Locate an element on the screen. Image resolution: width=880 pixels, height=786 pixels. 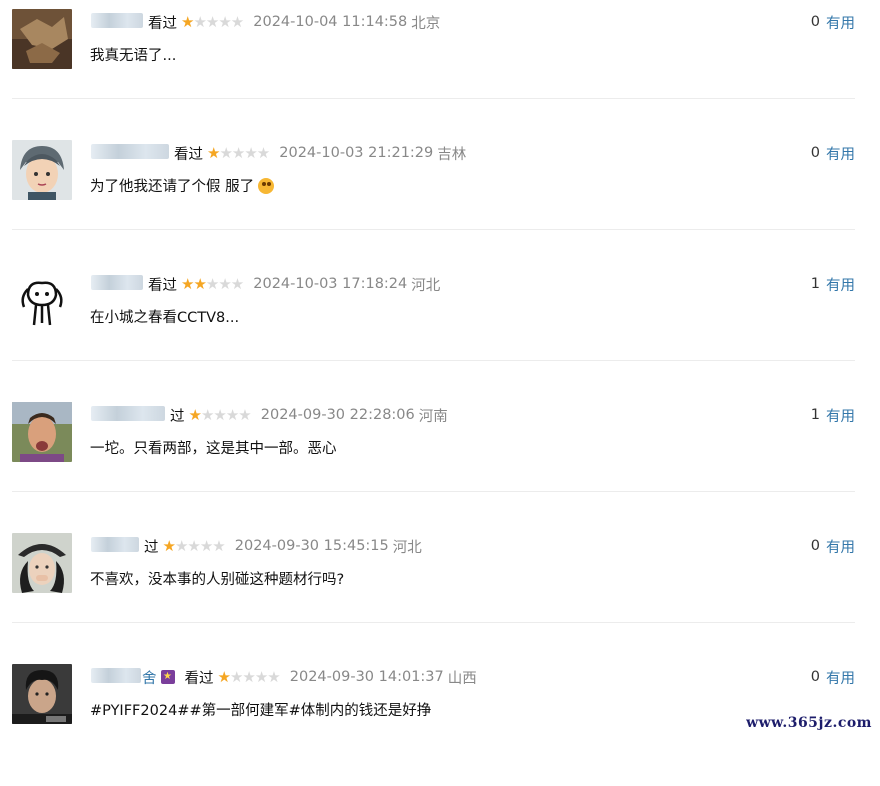
comment-body: 为了他我还请了个假 服了 is located at coordinates (172, 187).